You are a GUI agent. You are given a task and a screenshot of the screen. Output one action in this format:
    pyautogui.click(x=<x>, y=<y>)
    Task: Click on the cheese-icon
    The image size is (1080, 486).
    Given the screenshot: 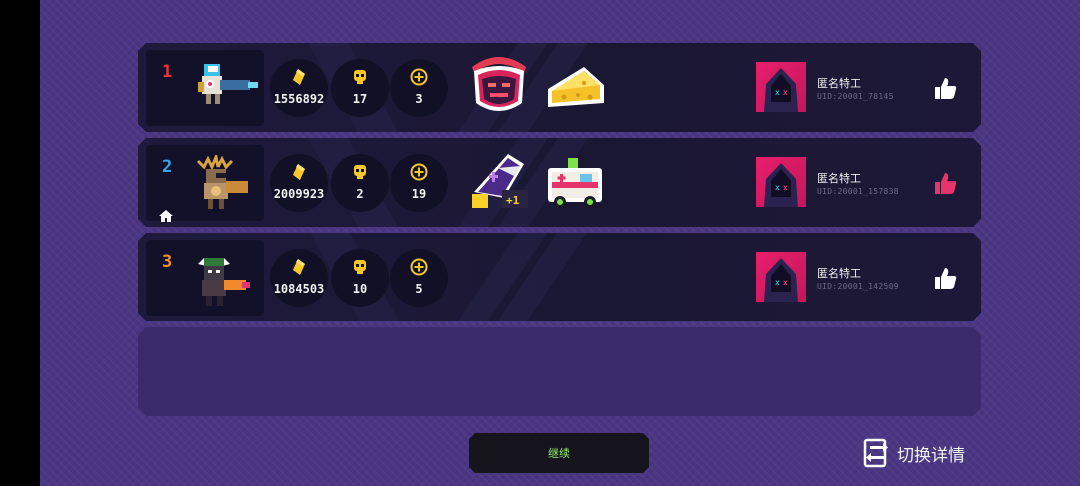 What is the action you would take?
    pyautogui.click(x=575, y=87)
    